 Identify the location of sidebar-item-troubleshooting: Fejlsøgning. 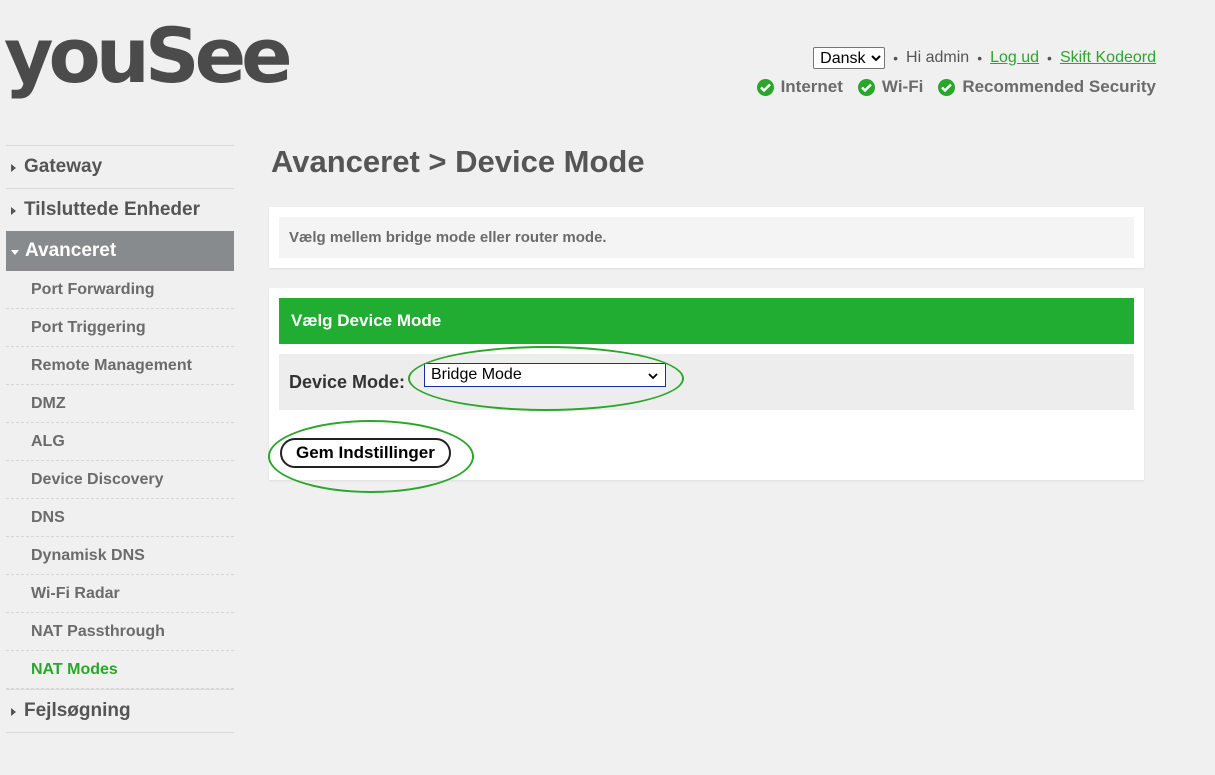
(120, 711).